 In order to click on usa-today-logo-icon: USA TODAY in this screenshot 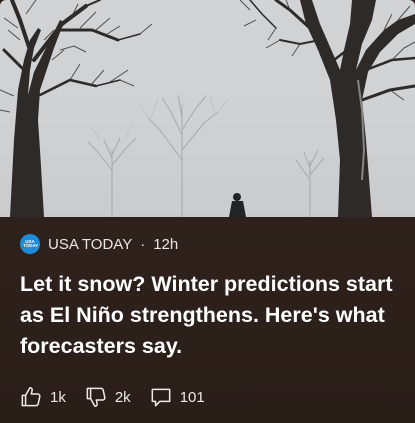, I will do `click(30, 244)`.